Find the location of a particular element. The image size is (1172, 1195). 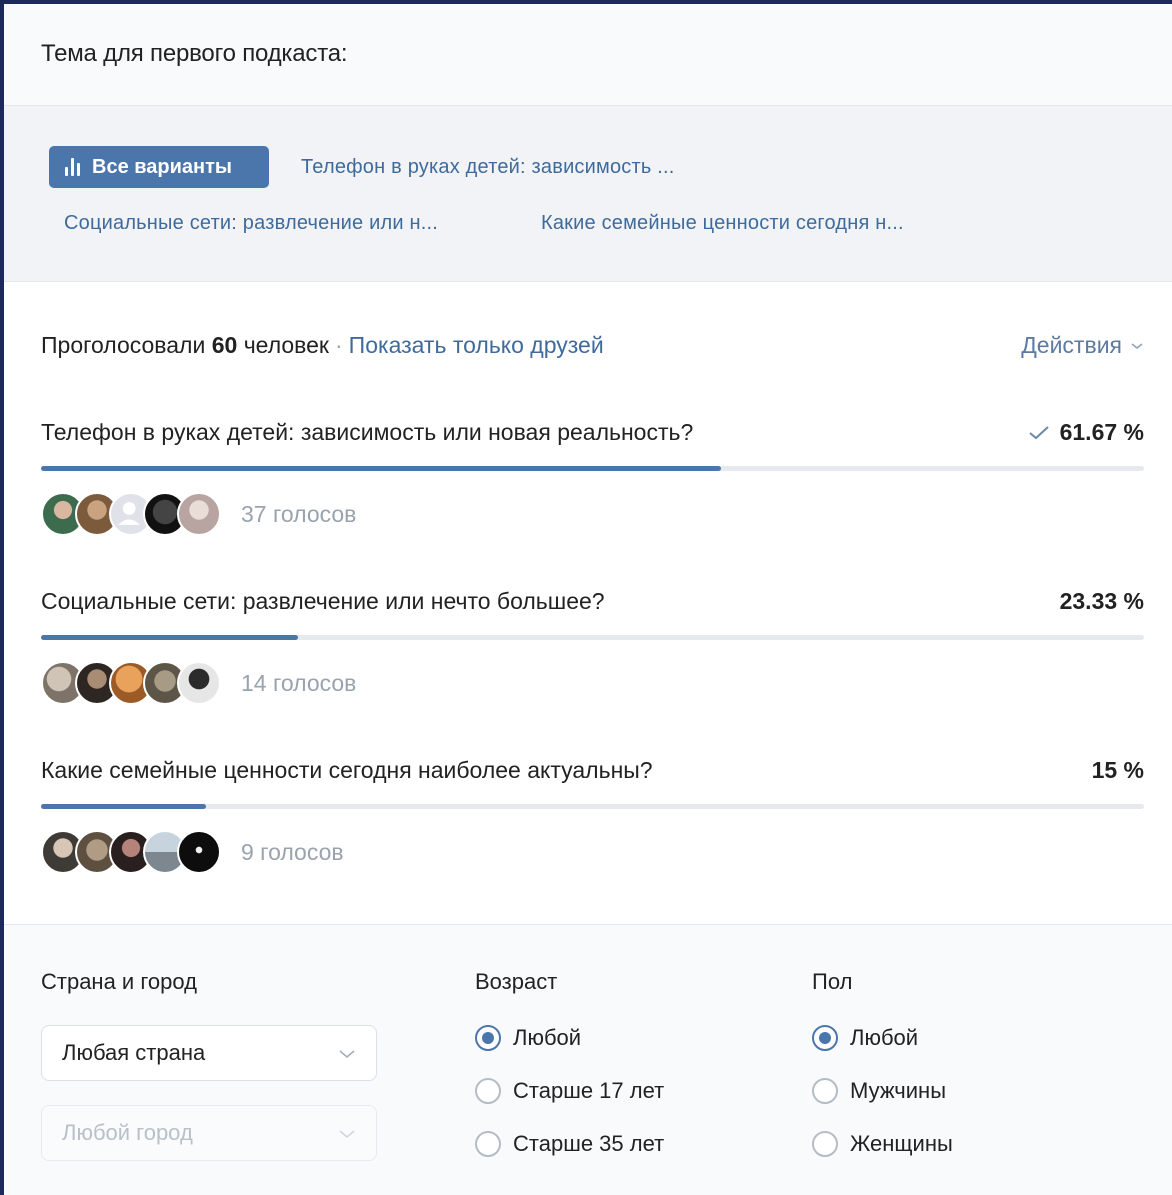

gender-radio-female: Женщины is located at coordinates (882, 1144).